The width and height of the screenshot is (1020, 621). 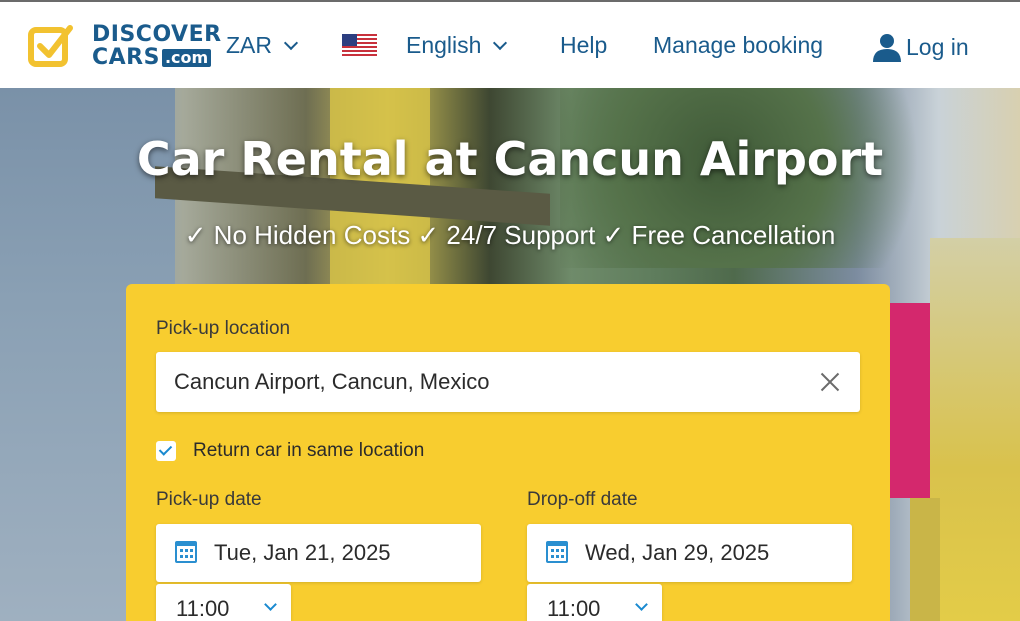 I want to click on pickup-location-label: Pick-up location, so click(x=223, y=328).